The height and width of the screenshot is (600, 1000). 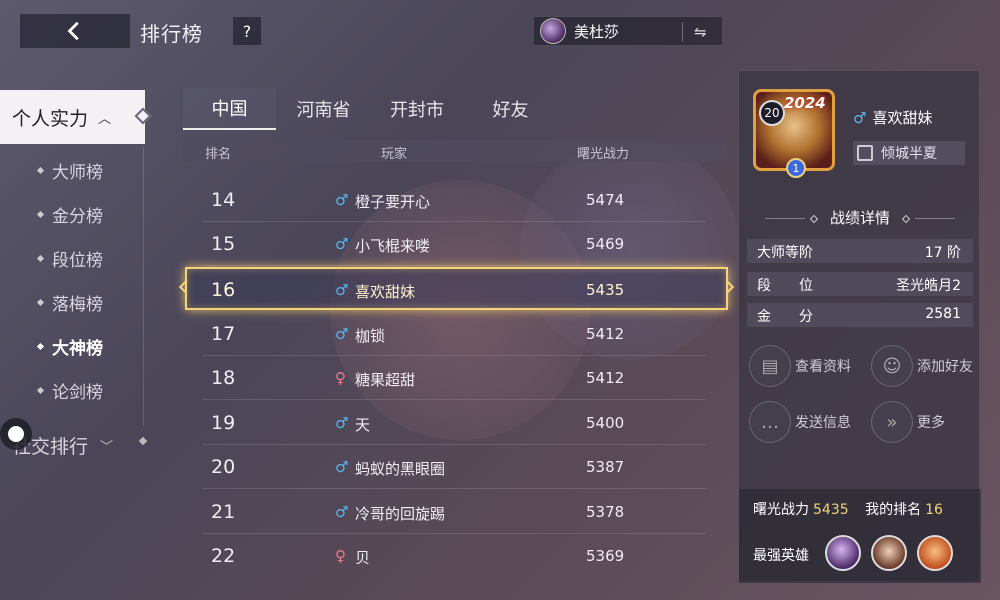 I want to click on nav-group-personal: 个人实力 ︿, so click(x=72, y=117).